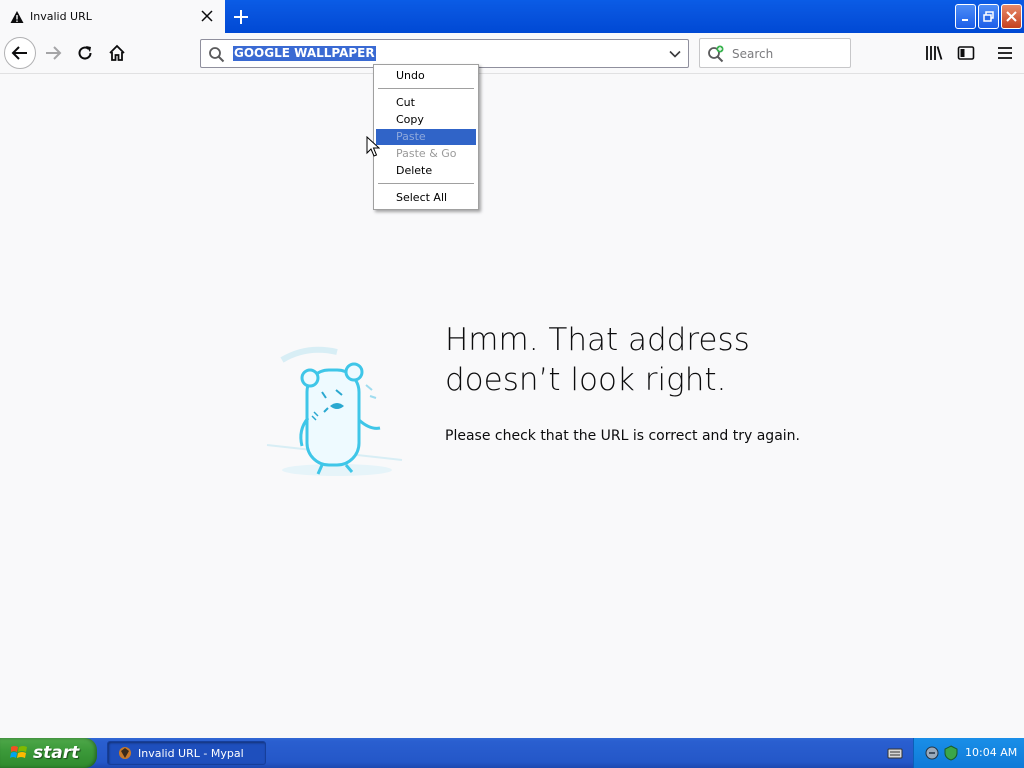 The width and height of the screenshot is (1024, 768). I want to click on restore-icon, so click(988, 16).